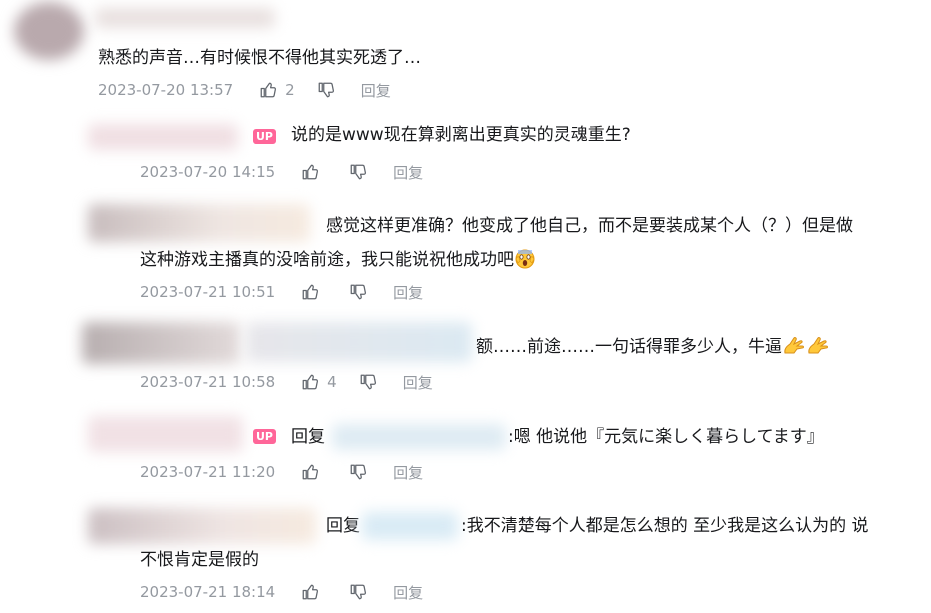 The width and height of the screenshot is (931, 613). Describe the element at coordinates (208, 592) in the screenshot. I see `reply-time: 2023-07-21 18:14` at that location.